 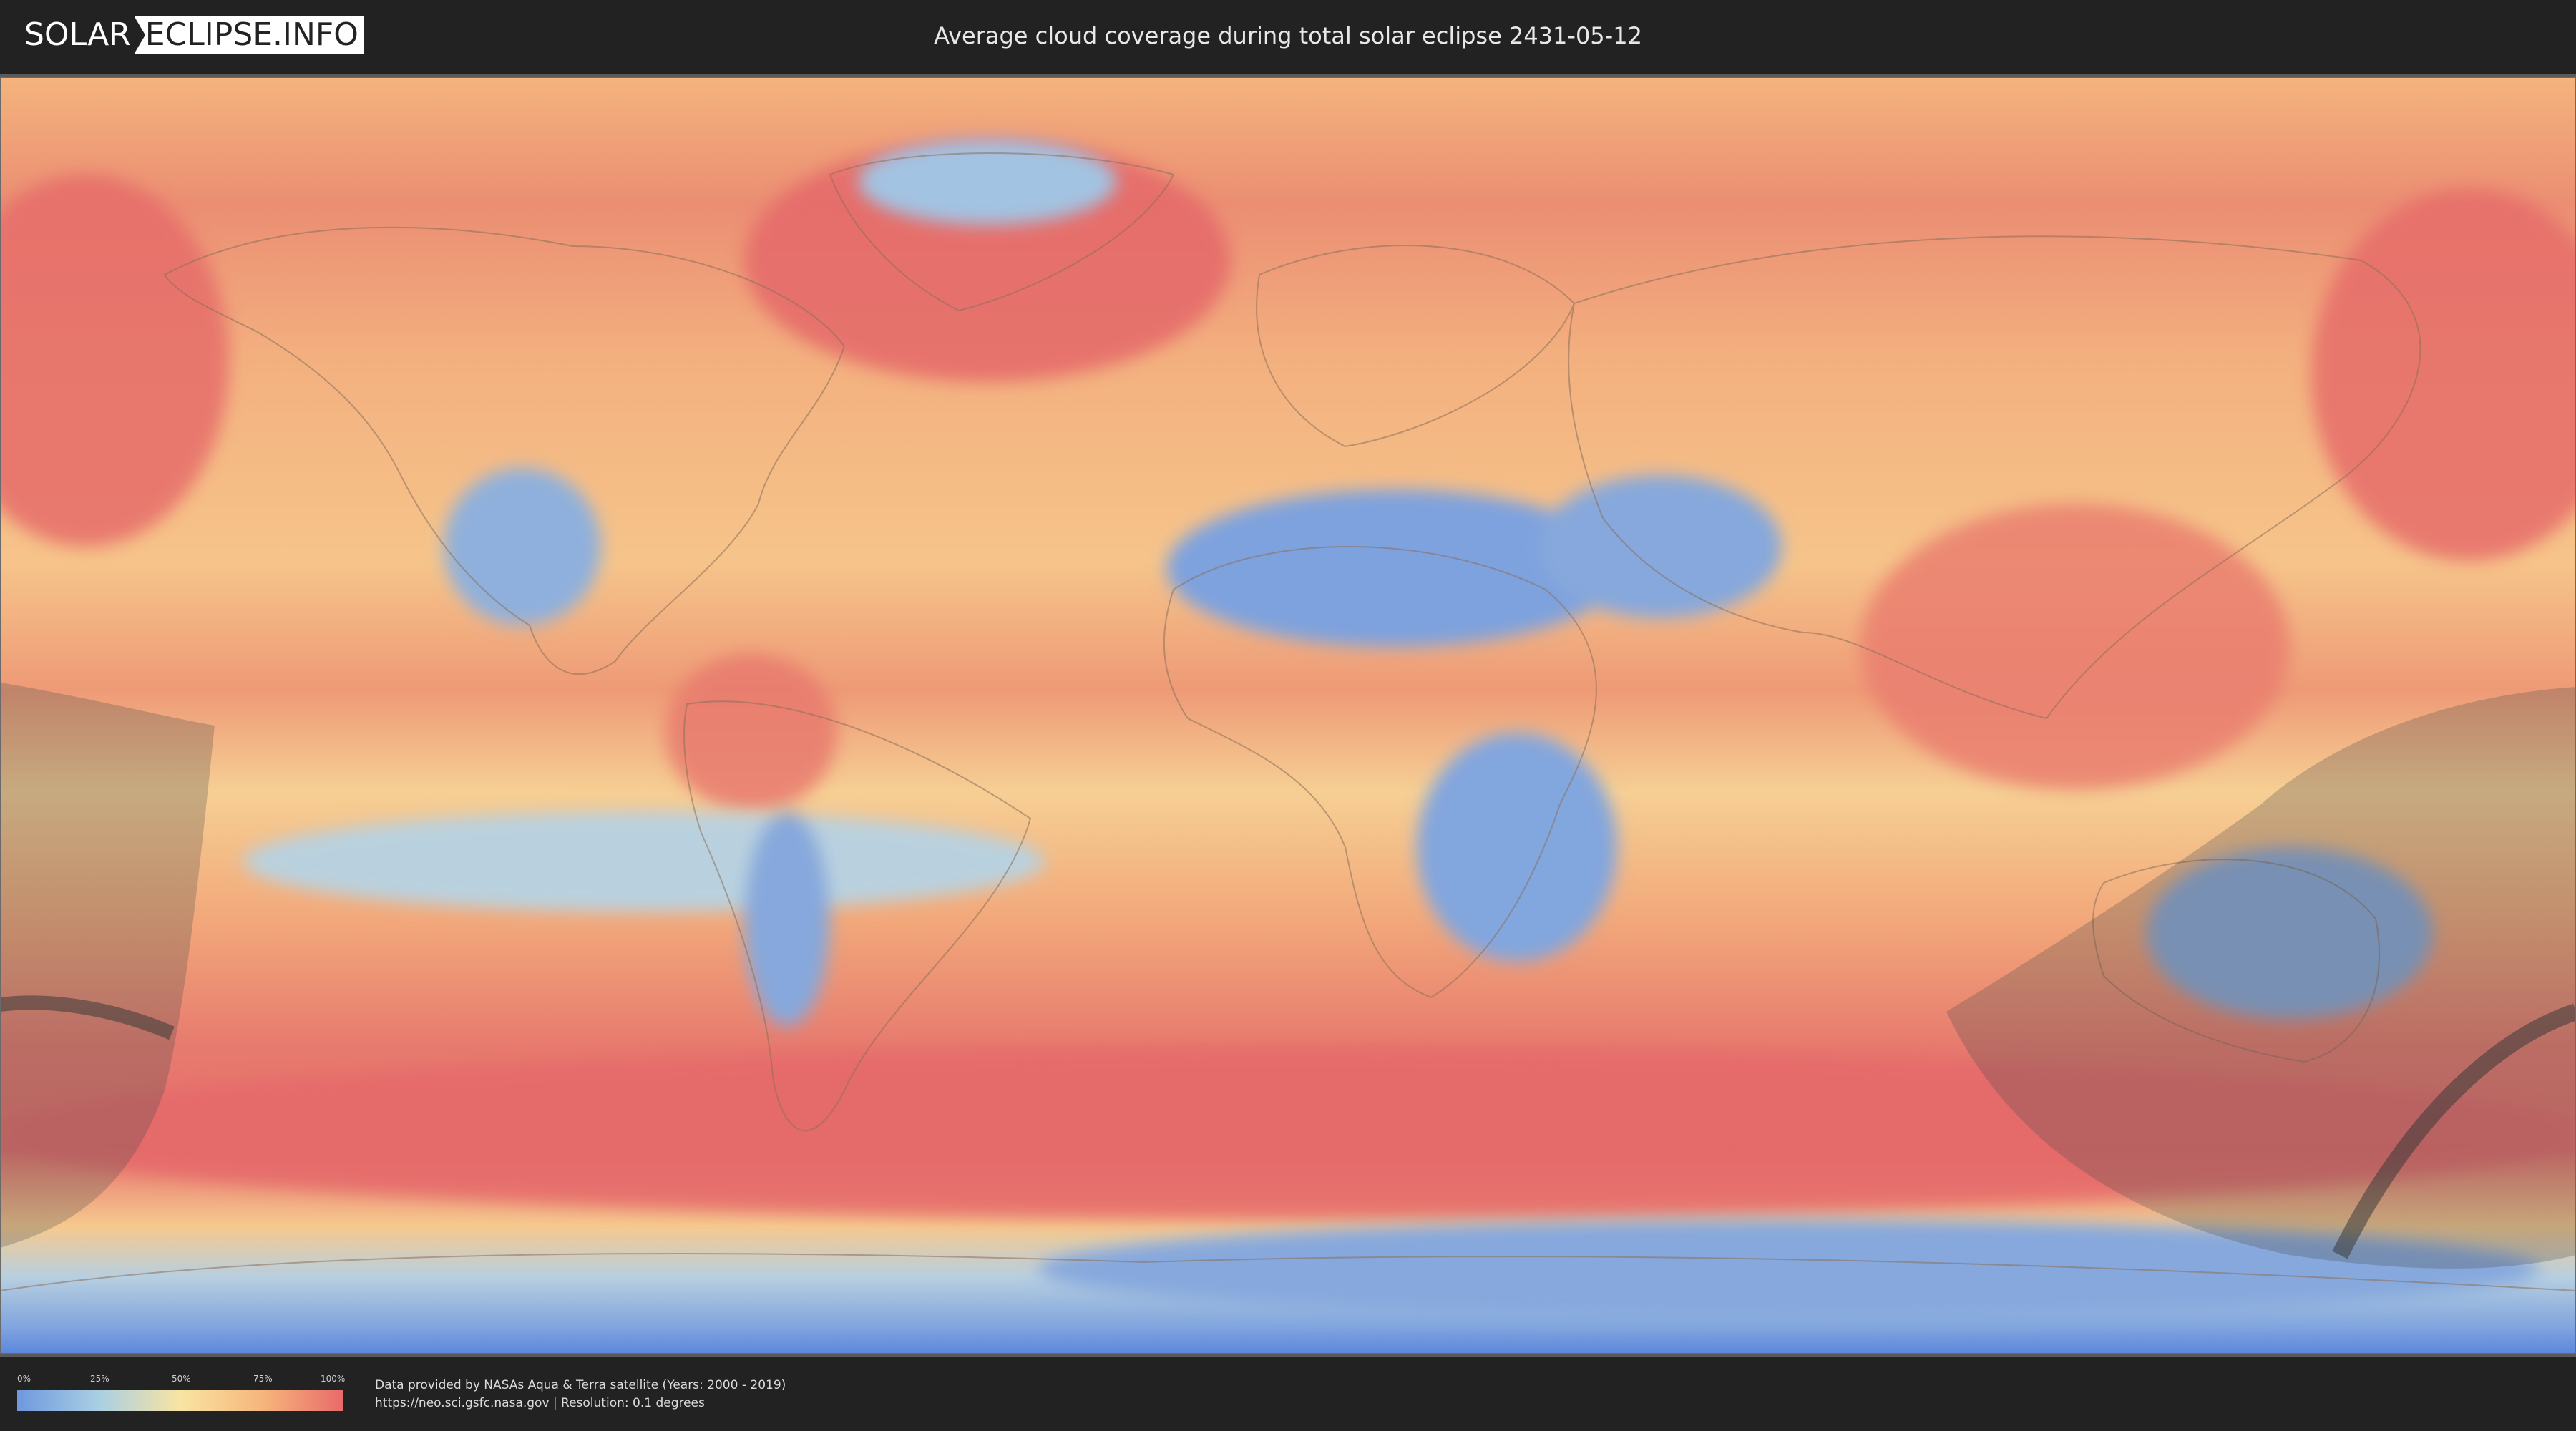 I want to click on cloud-coverage-legend: 0% 25% 50% 75% 100%, so click(x=181, y=1399).